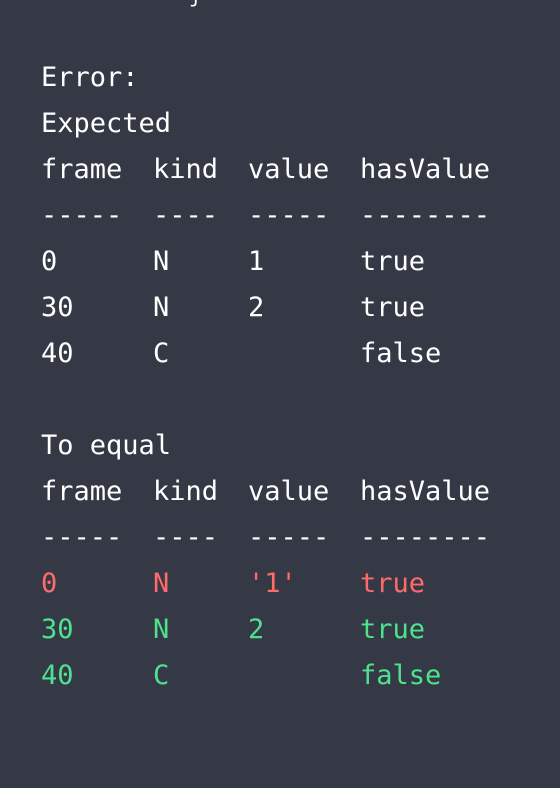  Describe the element at coordinates (401, 353) in the screenshot. I see `expected-row-3-hasvalue: false` at that location.